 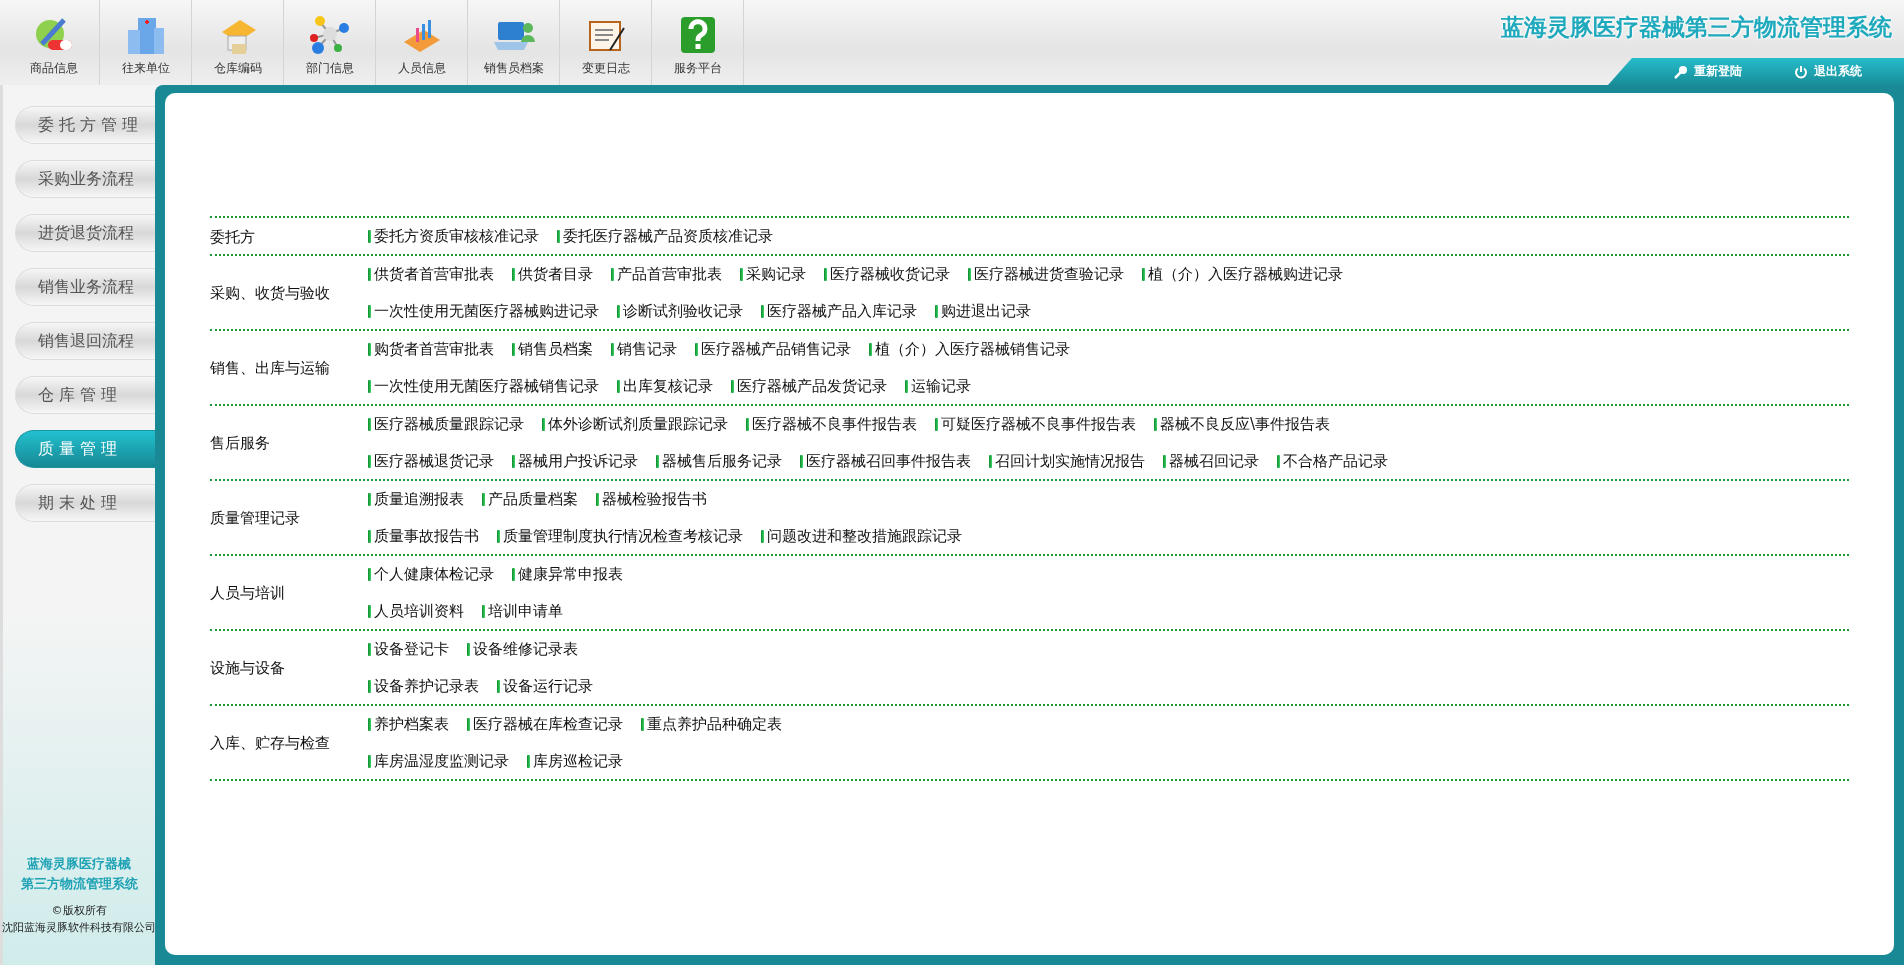 What do you see at coordinates (514, 42) in the screenshot?
I see `toolbar-button: 销售员档案` at bounding box center [514, 42].